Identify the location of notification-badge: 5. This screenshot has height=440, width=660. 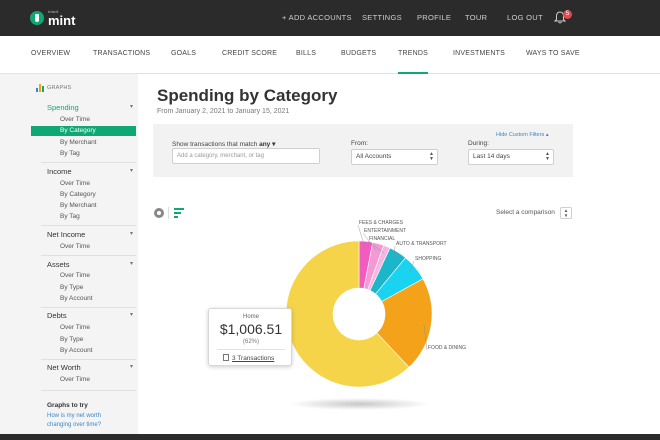
(567, 14).